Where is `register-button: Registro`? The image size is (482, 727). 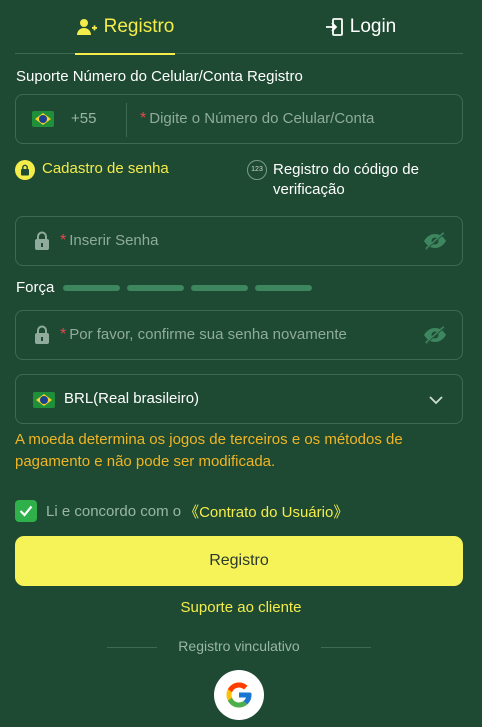 register-button: Registro is located at coordinates (239, 561).